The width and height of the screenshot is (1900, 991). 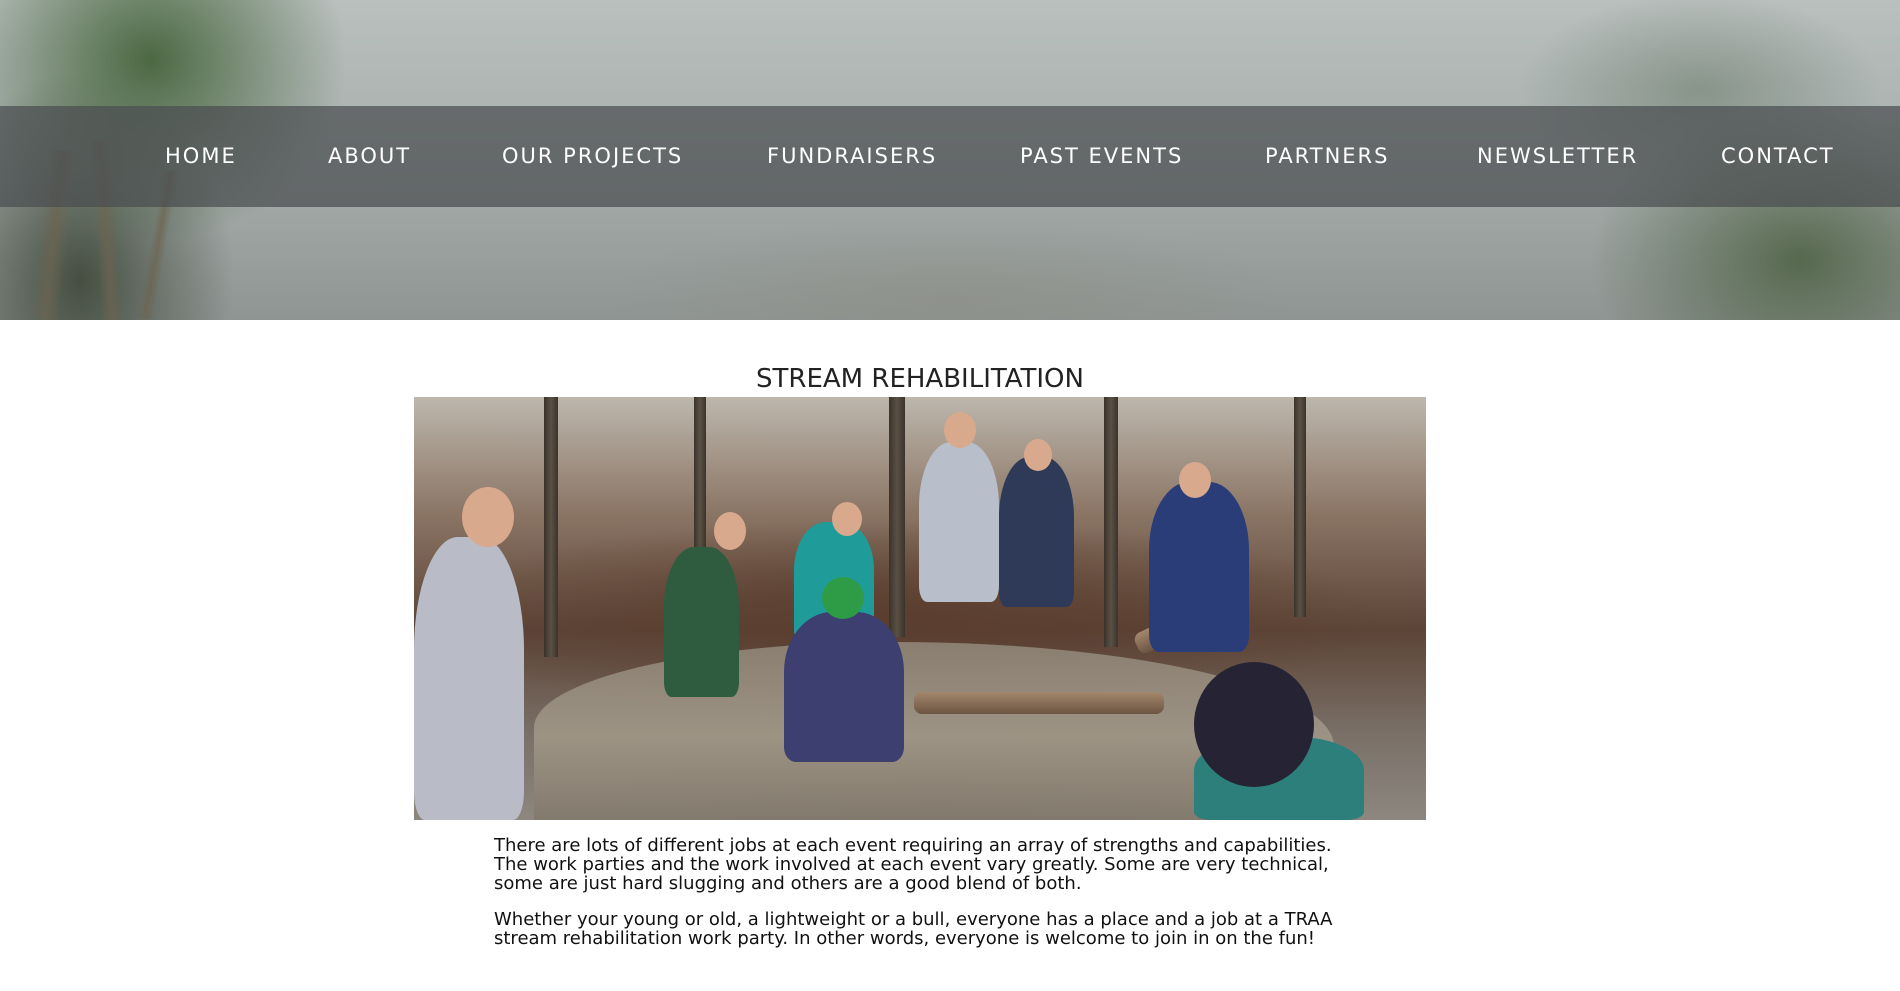 What do you see at coordinates (1778, 156) in the screenshot?
I see `nav-item-contact: CONTACT` at bounding box center [1778, 156].